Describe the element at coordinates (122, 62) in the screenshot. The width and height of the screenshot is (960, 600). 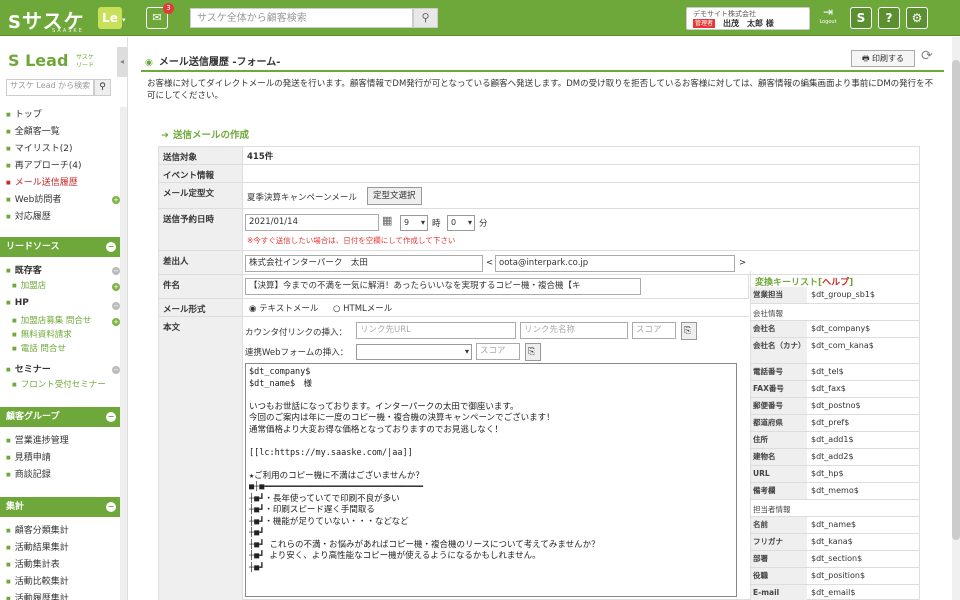
I see `sidebar-collapse-button: ◂` at that location.